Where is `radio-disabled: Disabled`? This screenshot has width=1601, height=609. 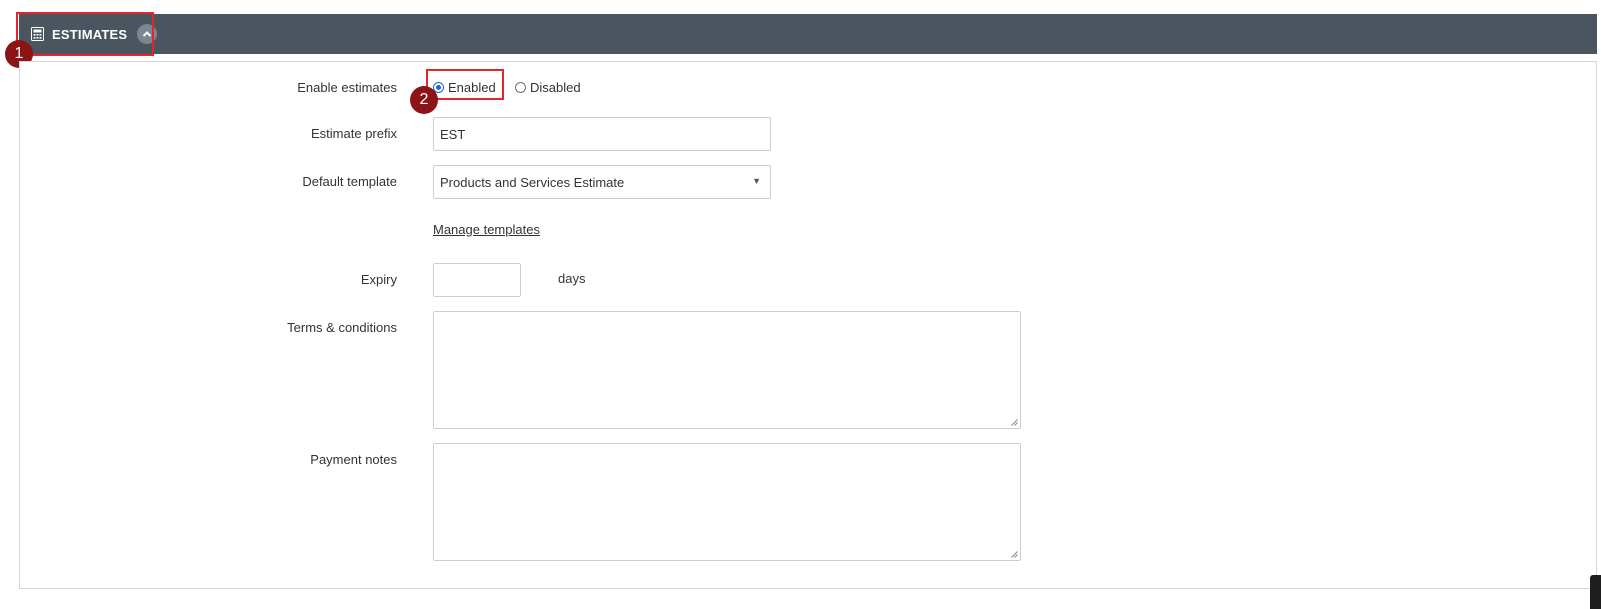 radio-disabled: Disabled is located at coordinates (548, 87).